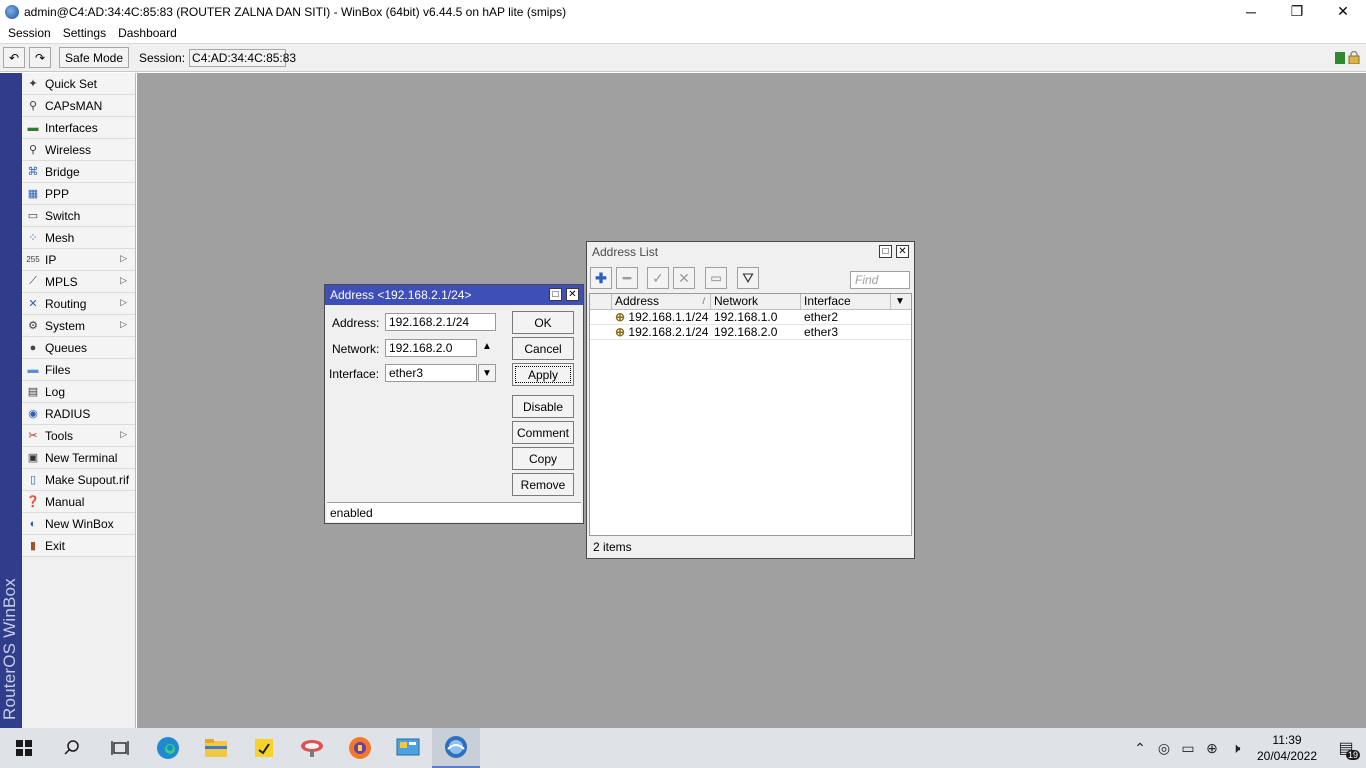  Describe the element at coordinates (78, 414) in the screenshot. I see `sidebar-item-radius: ◉ RADIUS` at that location.